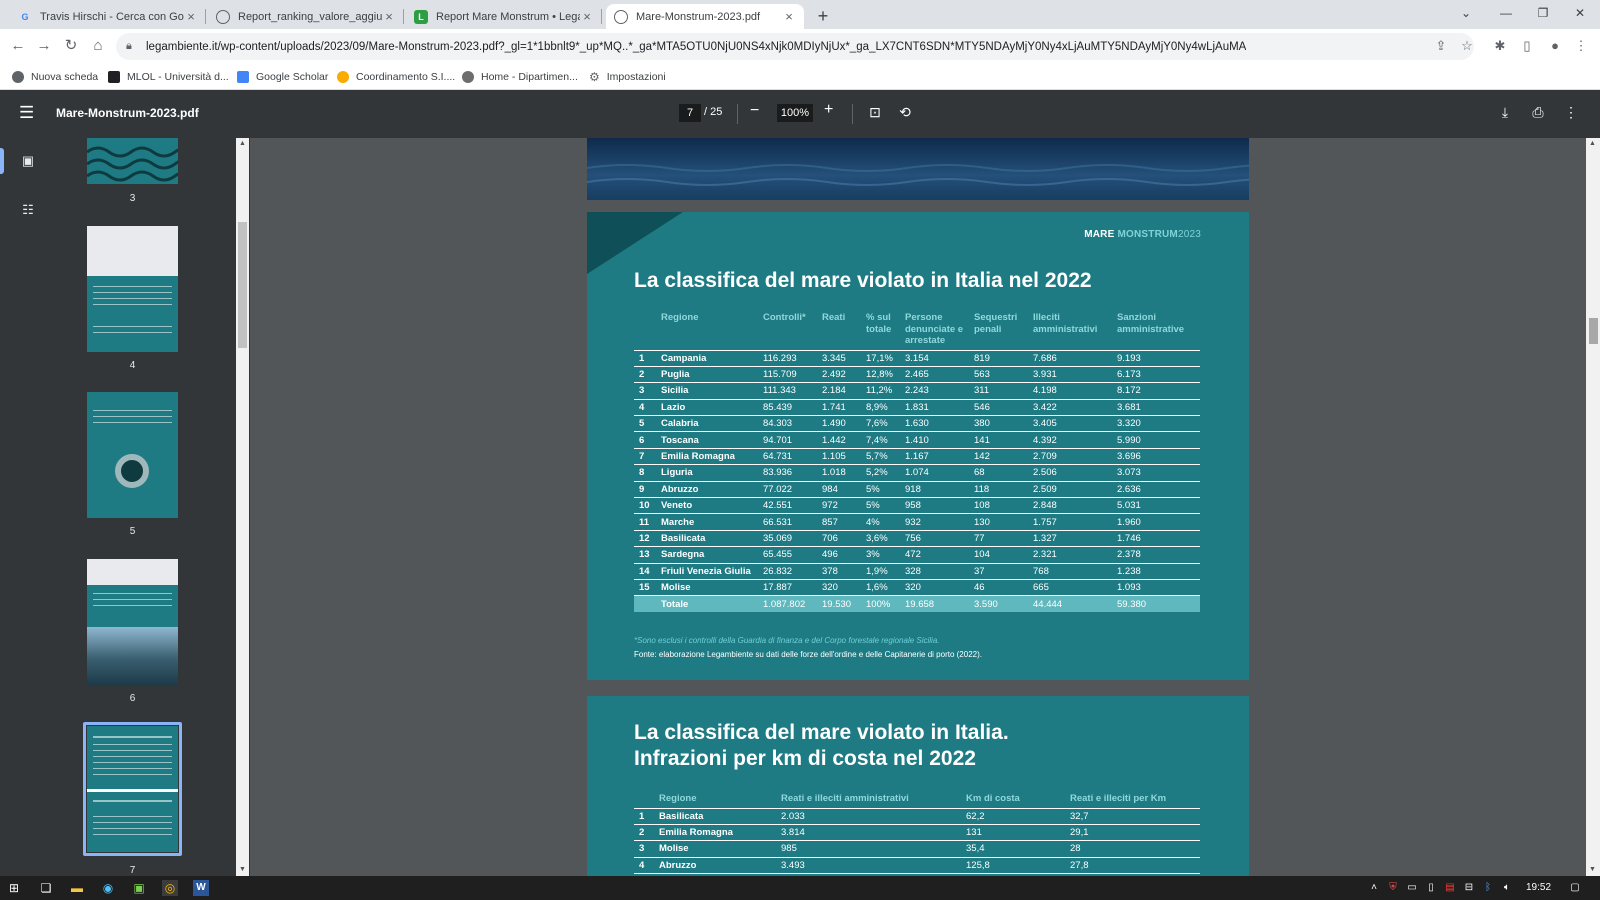 Image resolution: width=1600 pixels, height=900 pixels. Describe the element at coordinates (306, 16) in the screenshot. I see `tab-report-ranking: Report_ranking_valore_aggiunto_ ×` at that location.